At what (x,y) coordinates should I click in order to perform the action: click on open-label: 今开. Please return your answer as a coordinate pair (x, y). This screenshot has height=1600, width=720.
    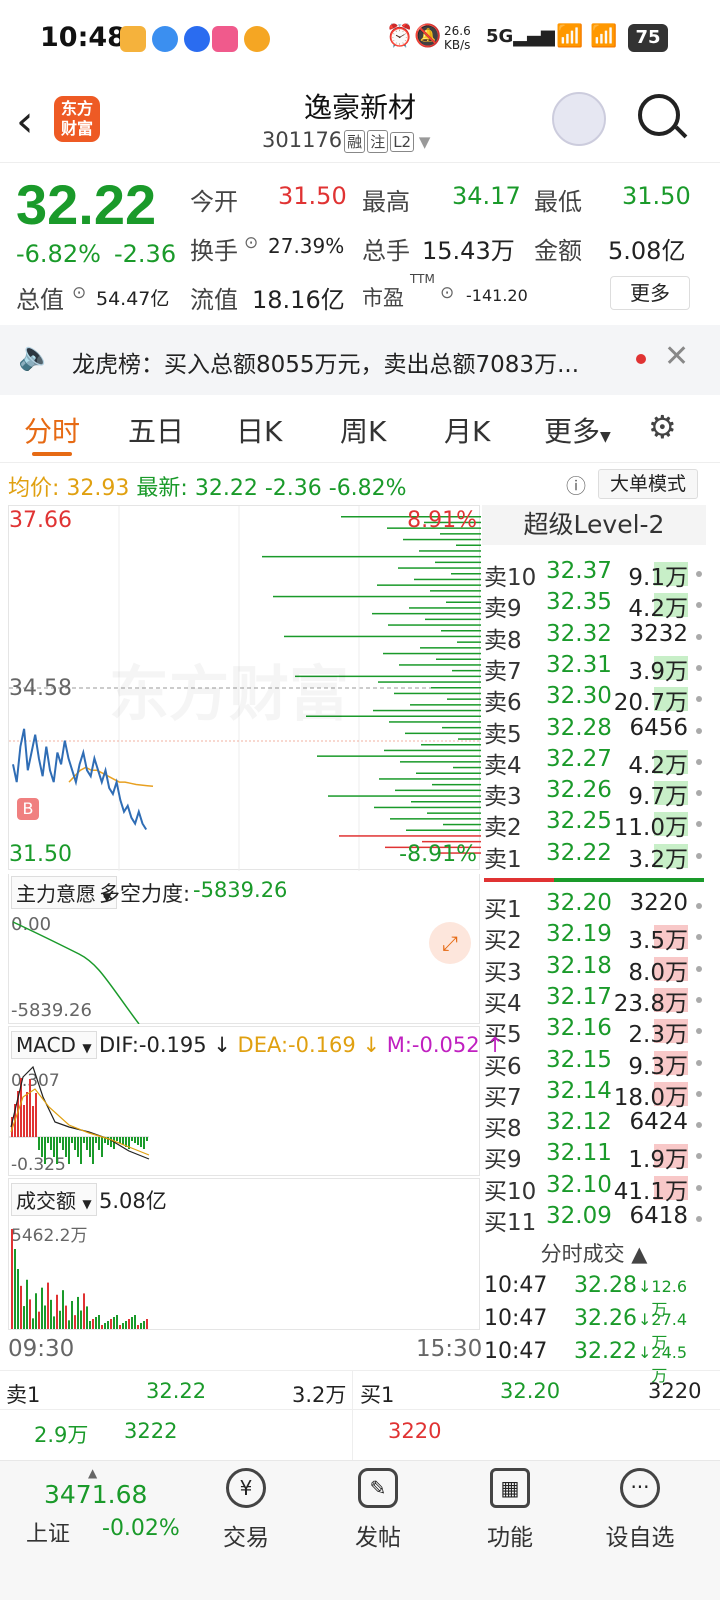
    Looking at the image, I should click on (214, 202).